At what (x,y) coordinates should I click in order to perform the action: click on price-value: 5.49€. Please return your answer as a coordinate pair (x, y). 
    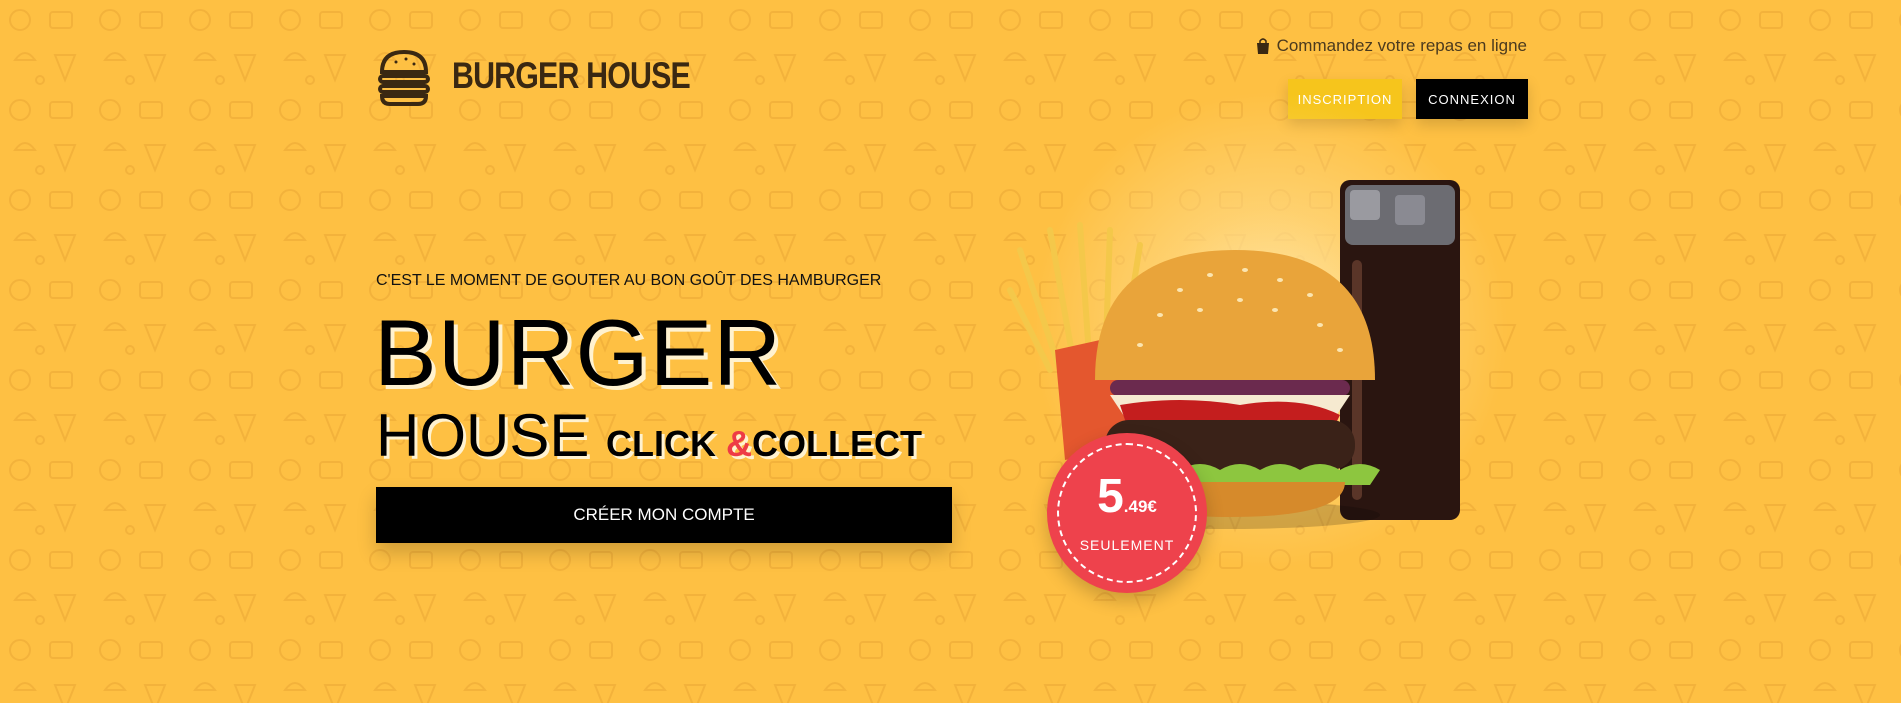
    Looking at the image, I should click on (1127, 502).